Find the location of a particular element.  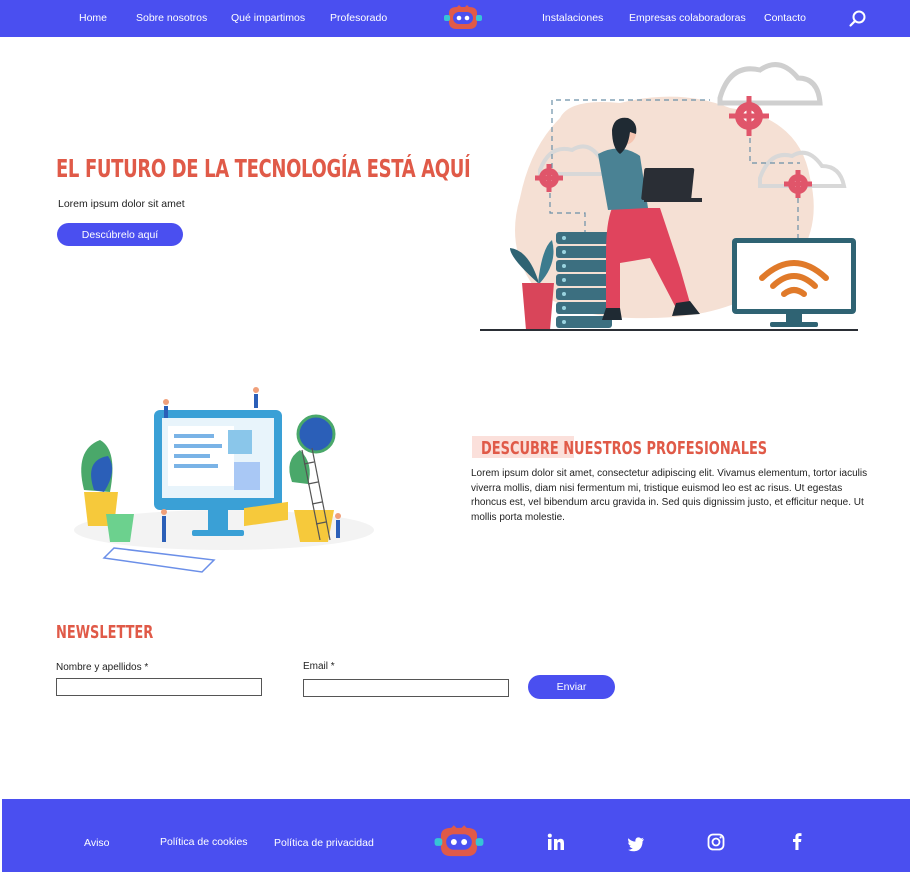

discover-button: Descúbrelo aquí is located at coordinates (120, 234).